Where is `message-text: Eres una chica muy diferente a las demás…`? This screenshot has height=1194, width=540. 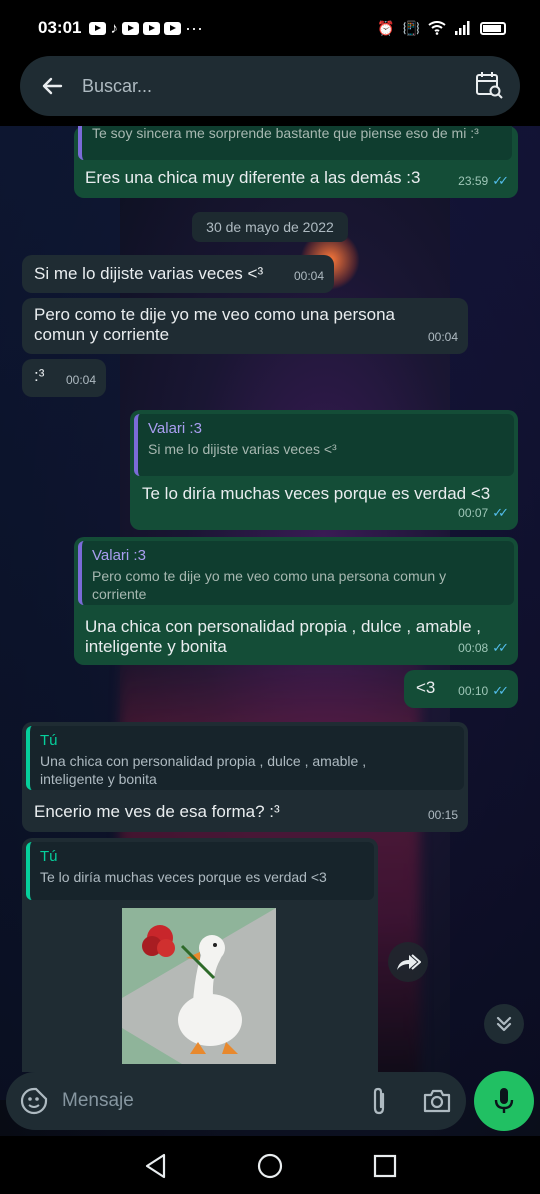 message-text: Eres una chica muy diferente a las demás… is located at coordinates (253, 177).